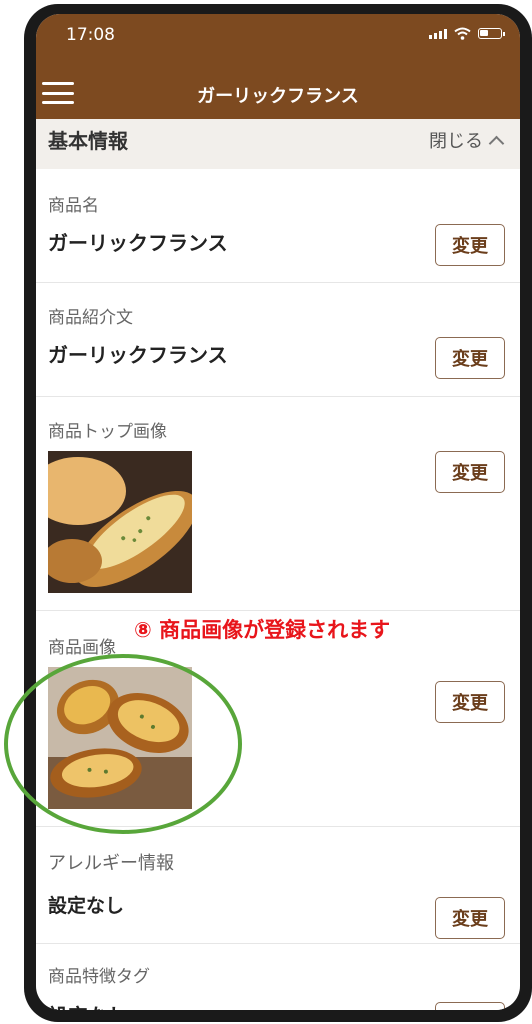 The width and height of the screenshot is (532, 1024). What do you see at coordinates (278, 977) in the screenshot?
I see `field-feature-tags: 商品特徴タグ 設定なし 変更` at bounding box center [278, 977].